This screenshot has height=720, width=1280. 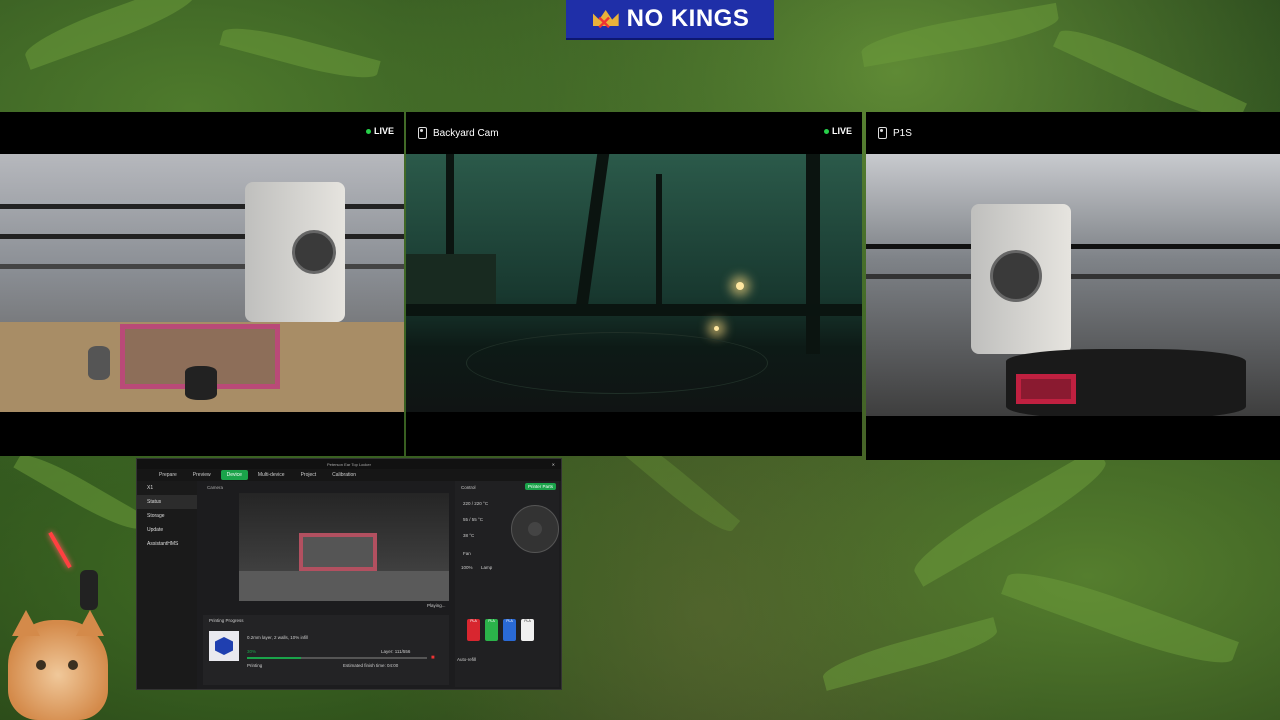 What do you see at coordinates (606, 19) in the screenshot?
I see `crown-logo-icon: ✕` at bounding box center [606, 19].